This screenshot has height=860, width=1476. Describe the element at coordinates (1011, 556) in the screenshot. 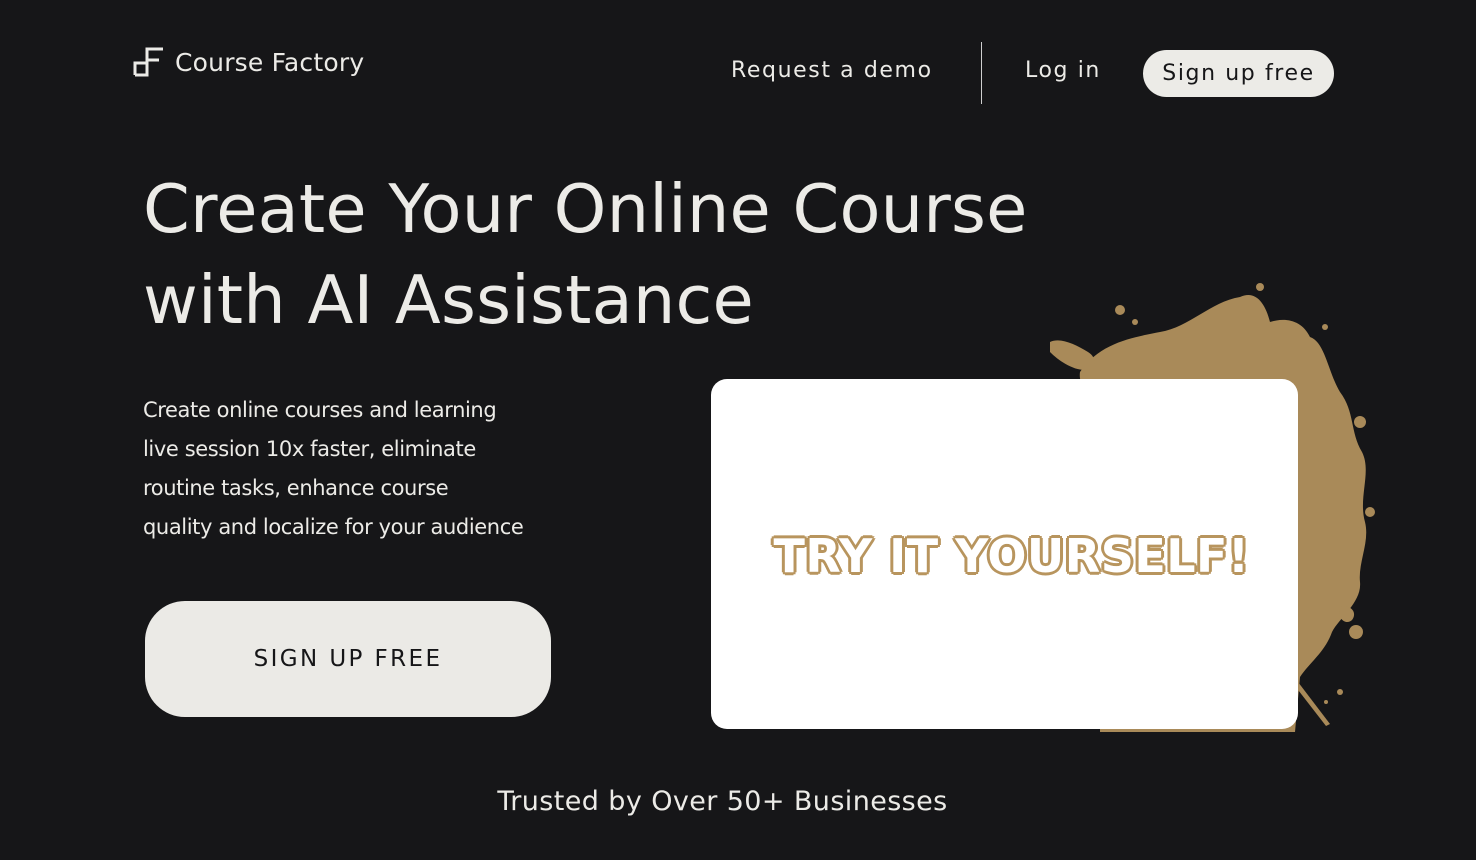

I see `try-it-text: TRY IT YOURSELF!` at that location.